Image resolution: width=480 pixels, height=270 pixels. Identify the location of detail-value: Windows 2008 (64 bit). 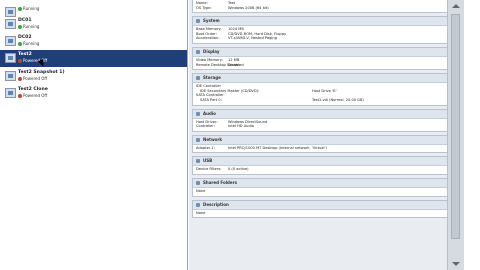
(248, 7).